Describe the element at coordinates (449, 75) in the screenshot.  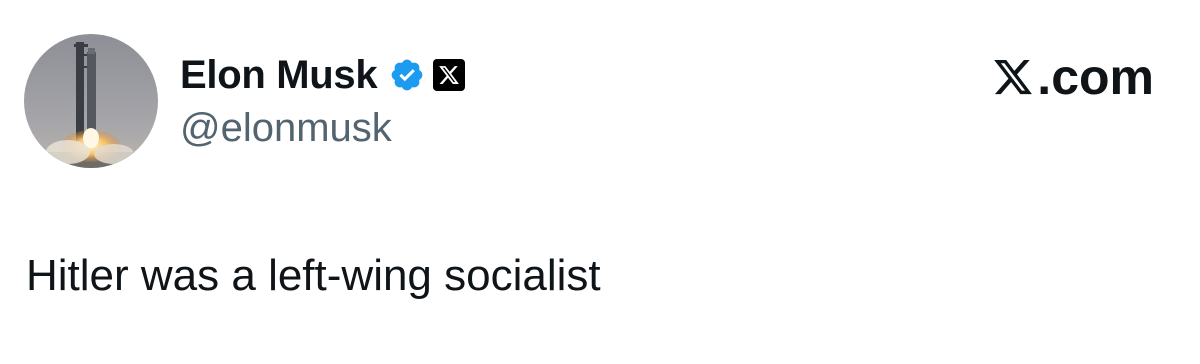
I see `x-affiliate-badge-icon` at that location.